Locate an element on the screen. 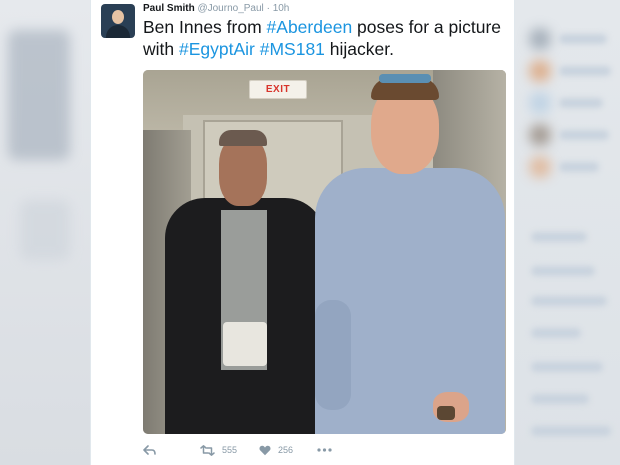 The height and width of the screenshot is (465, 620). tweet-text-segment: hijacker. is located at coordinates (359, 49).